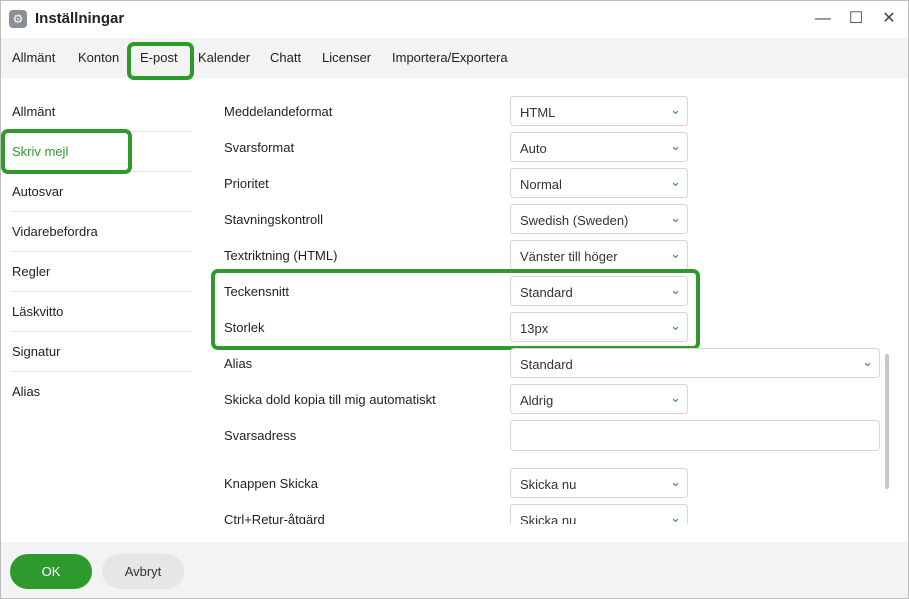 The height and width of the screenshot is (599, 909). What do you see at coordinates (143, 571) in the screenshot?
I see `cancel-button: Avbryt` at bounding box center [143, 571].